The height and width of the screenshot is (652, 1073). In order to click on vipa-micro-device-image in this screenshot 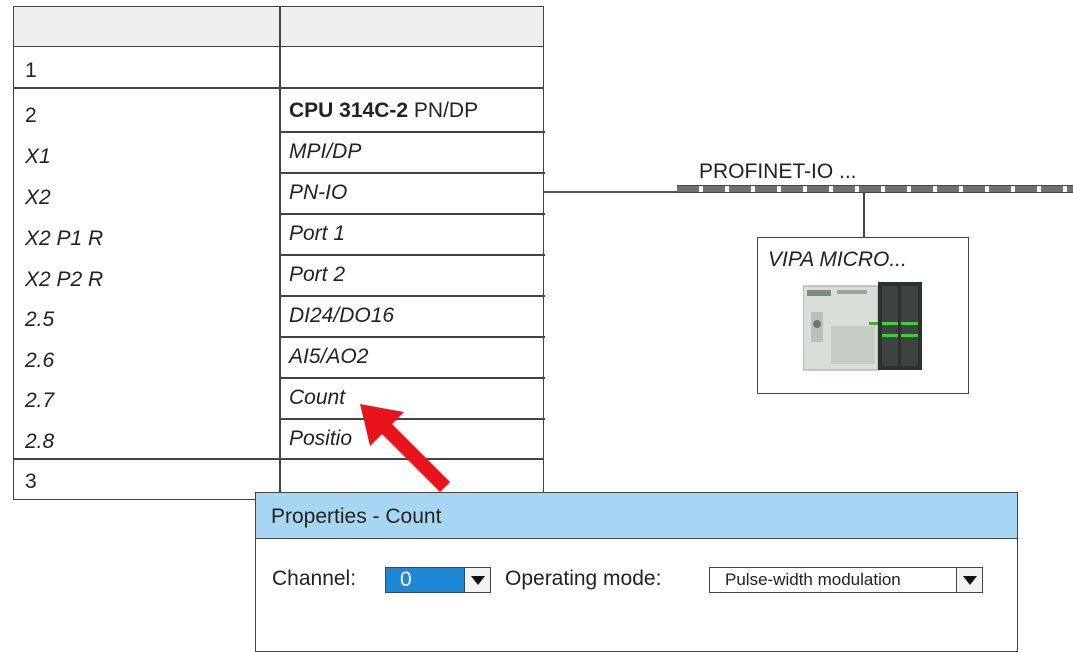, I will do `click(862, 326)`.